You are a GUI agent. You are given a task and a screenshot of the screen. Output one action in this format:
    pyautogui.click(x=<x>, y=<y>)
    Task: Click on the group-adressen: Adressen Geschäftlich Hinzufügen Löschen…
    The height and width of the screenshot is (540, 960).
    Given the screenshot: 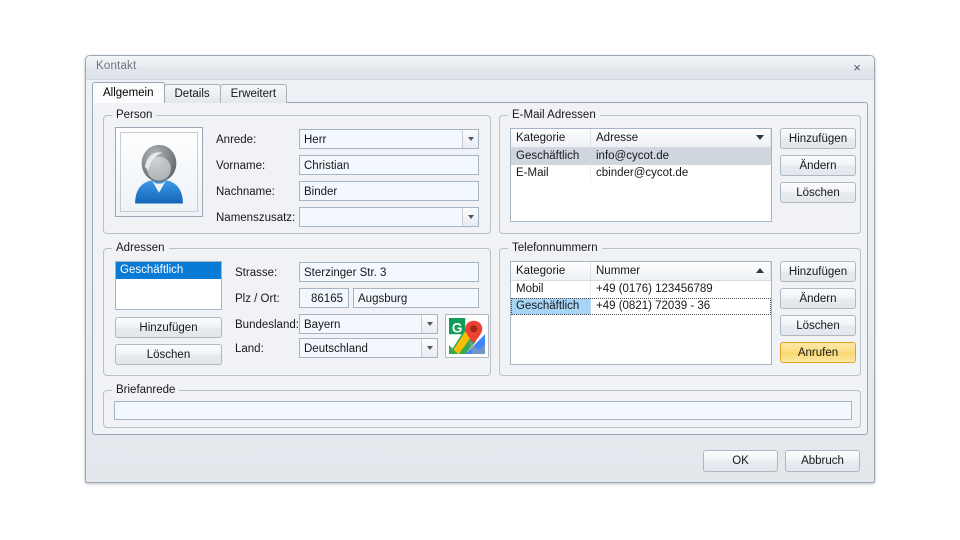 What is the action you would take?
    pyautogui.click(x=297, y=309)
    